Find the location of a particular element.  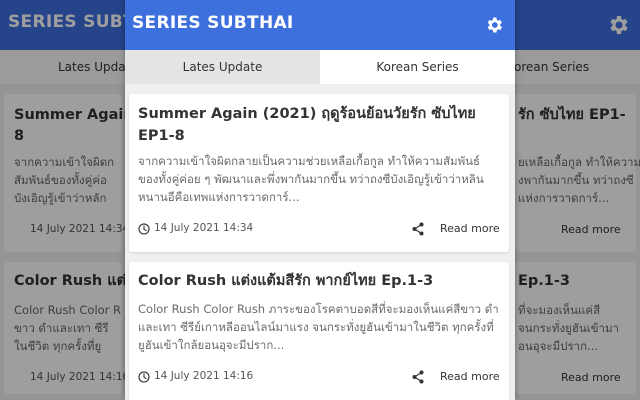

app-title: SERIES SUBTHAI is located at coordinates (213, 23).